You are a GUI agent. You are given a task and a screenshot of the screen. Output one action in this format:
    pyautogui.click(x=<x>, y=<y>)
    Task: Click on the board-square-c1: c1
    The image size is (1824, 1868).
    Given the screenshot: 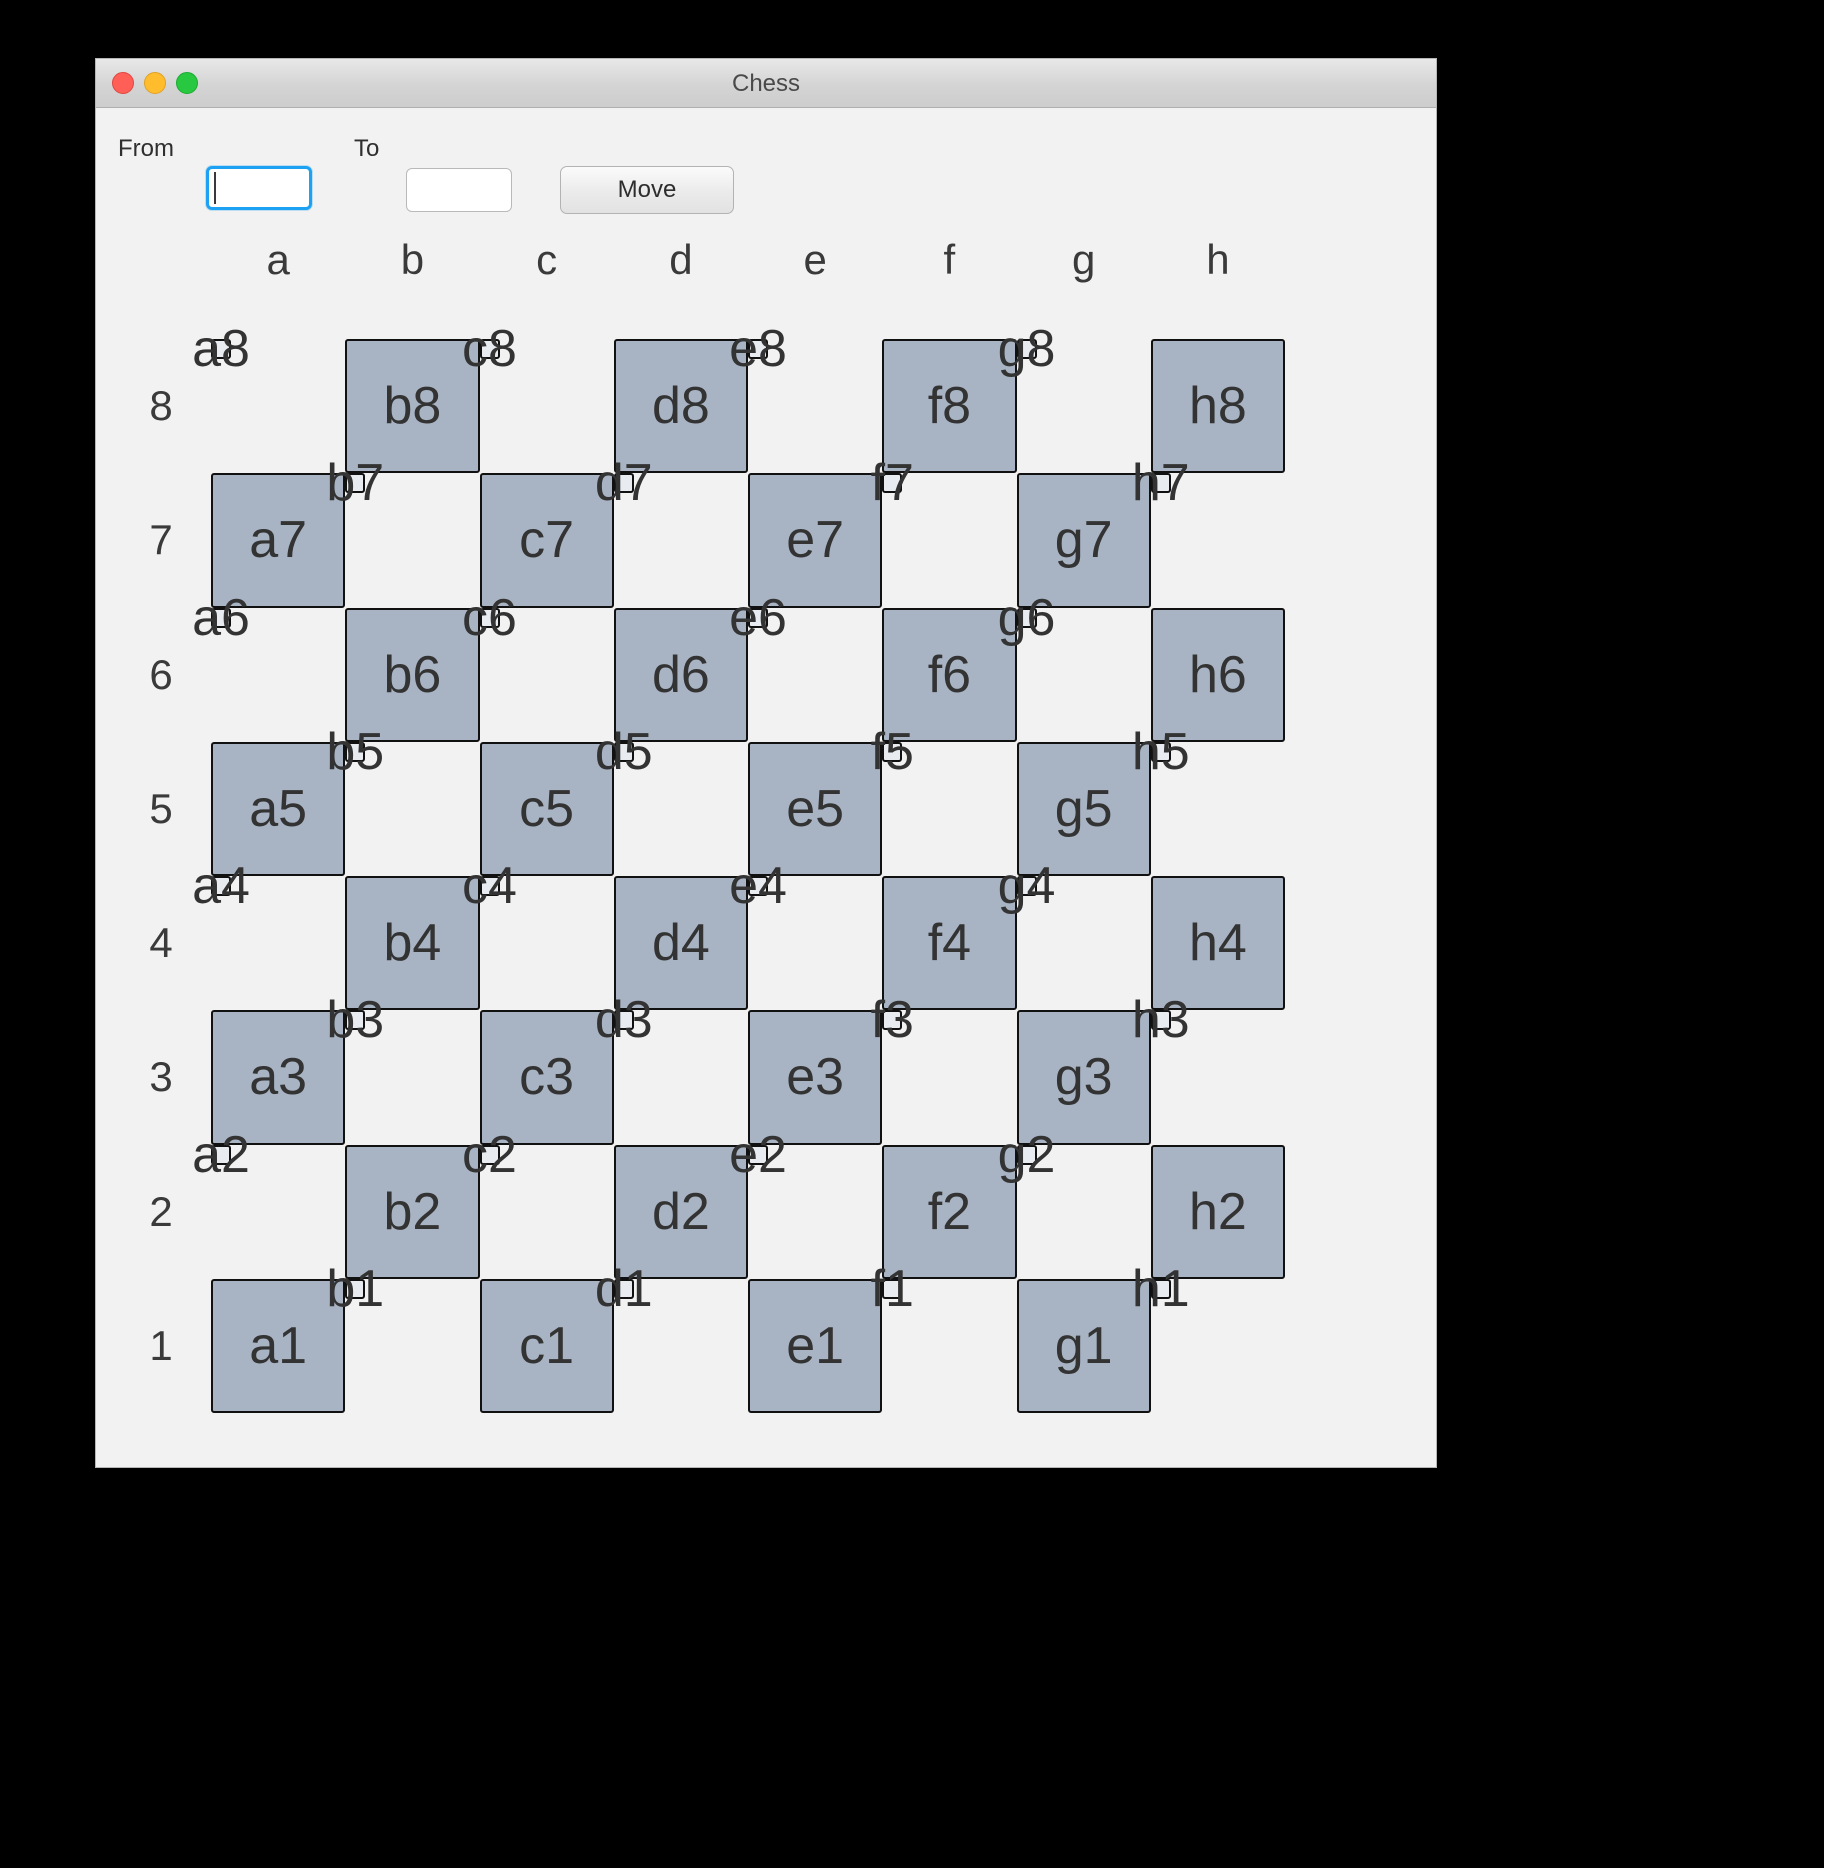 What is the action you would take?
    pyautogui.click(x=546, y=1345)
    